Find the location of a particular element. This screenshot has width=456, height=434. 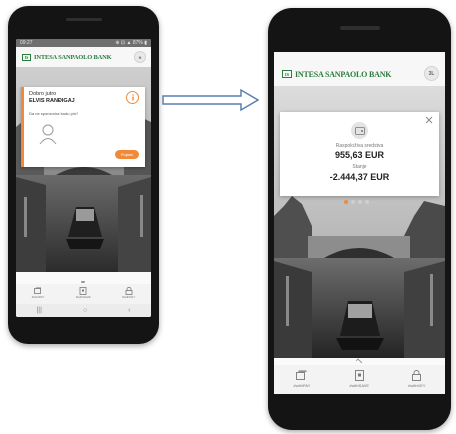

pager-dot-active is located at coordinates (346, 202).